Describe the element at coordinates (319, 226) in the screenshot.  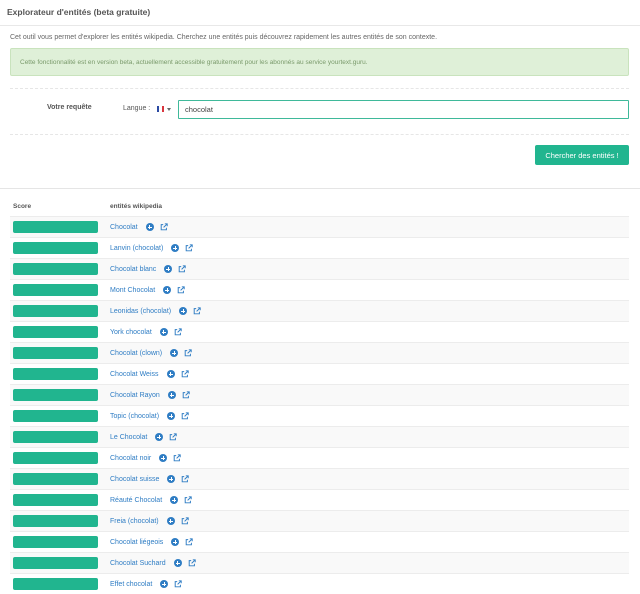
I see `table-row: Chocolat` at that location.